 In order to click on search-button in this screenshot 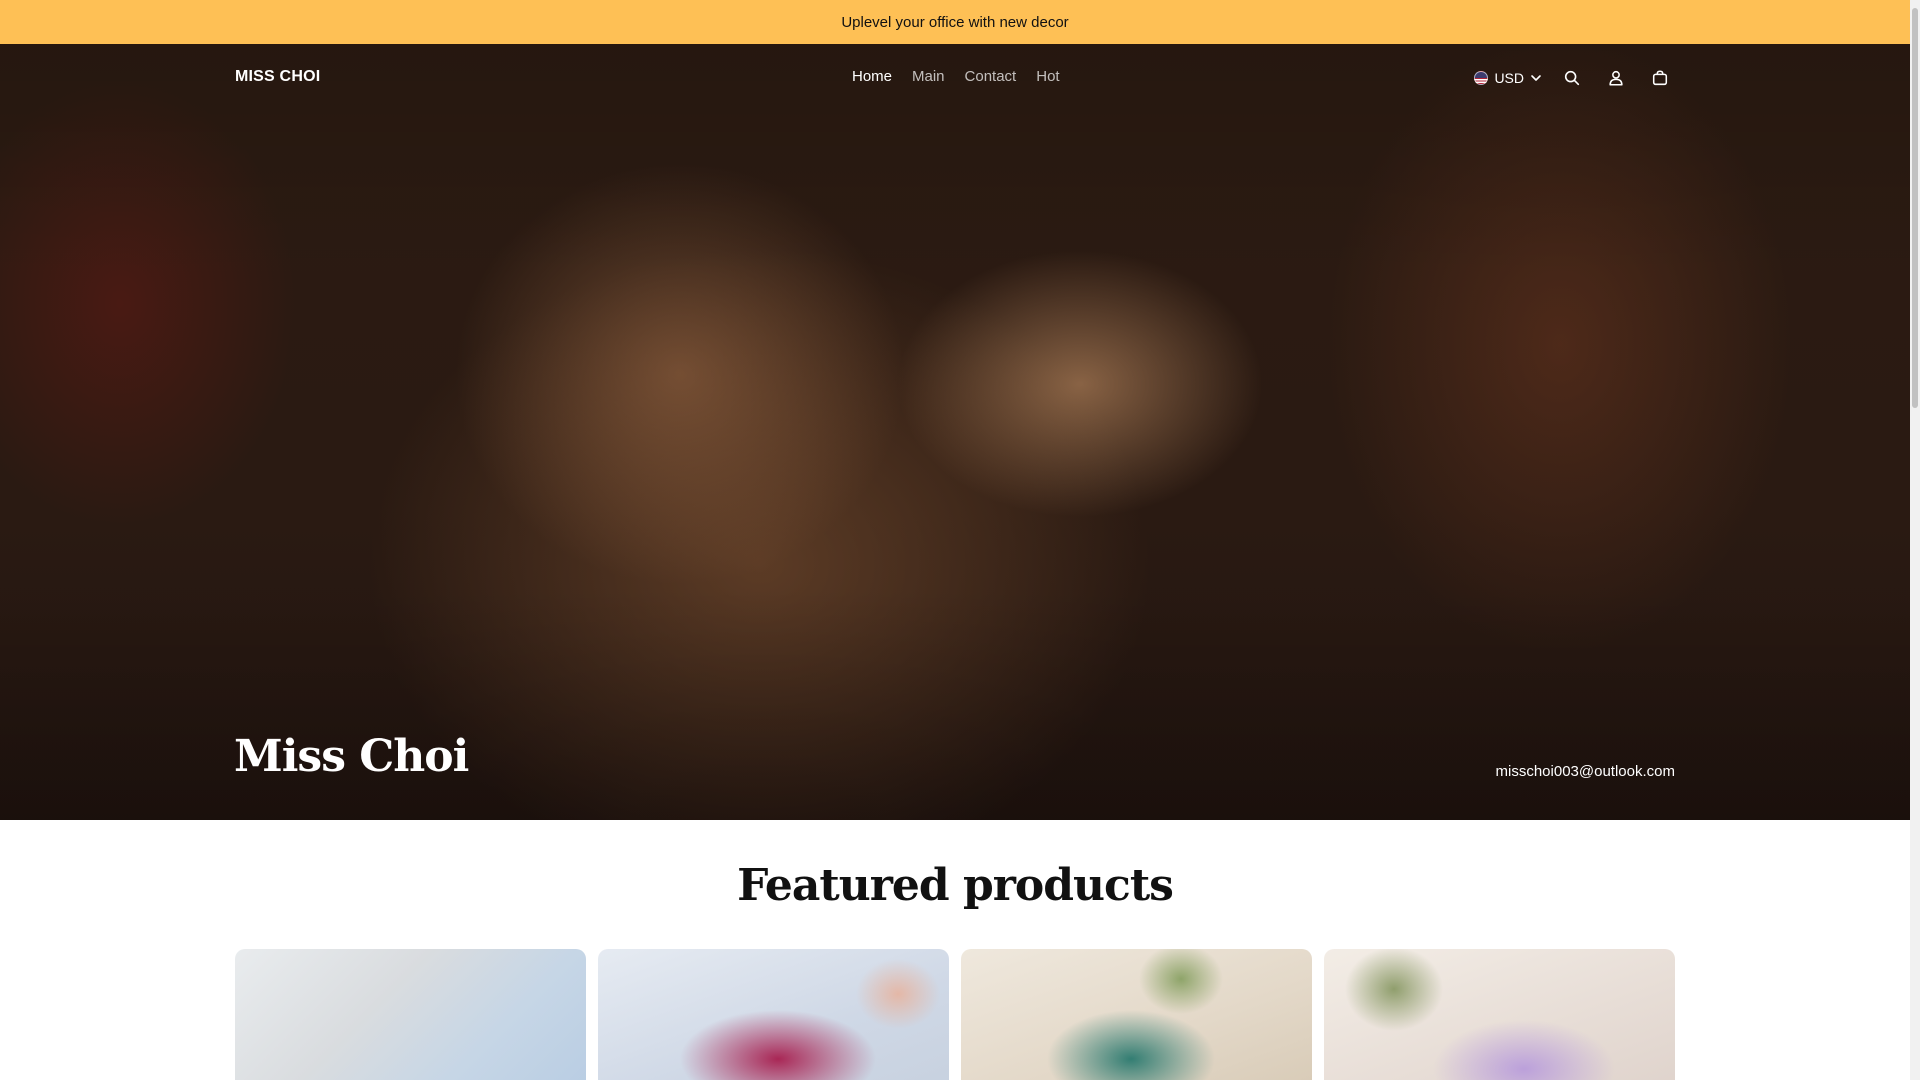, I will do `click(1572, 78)`.